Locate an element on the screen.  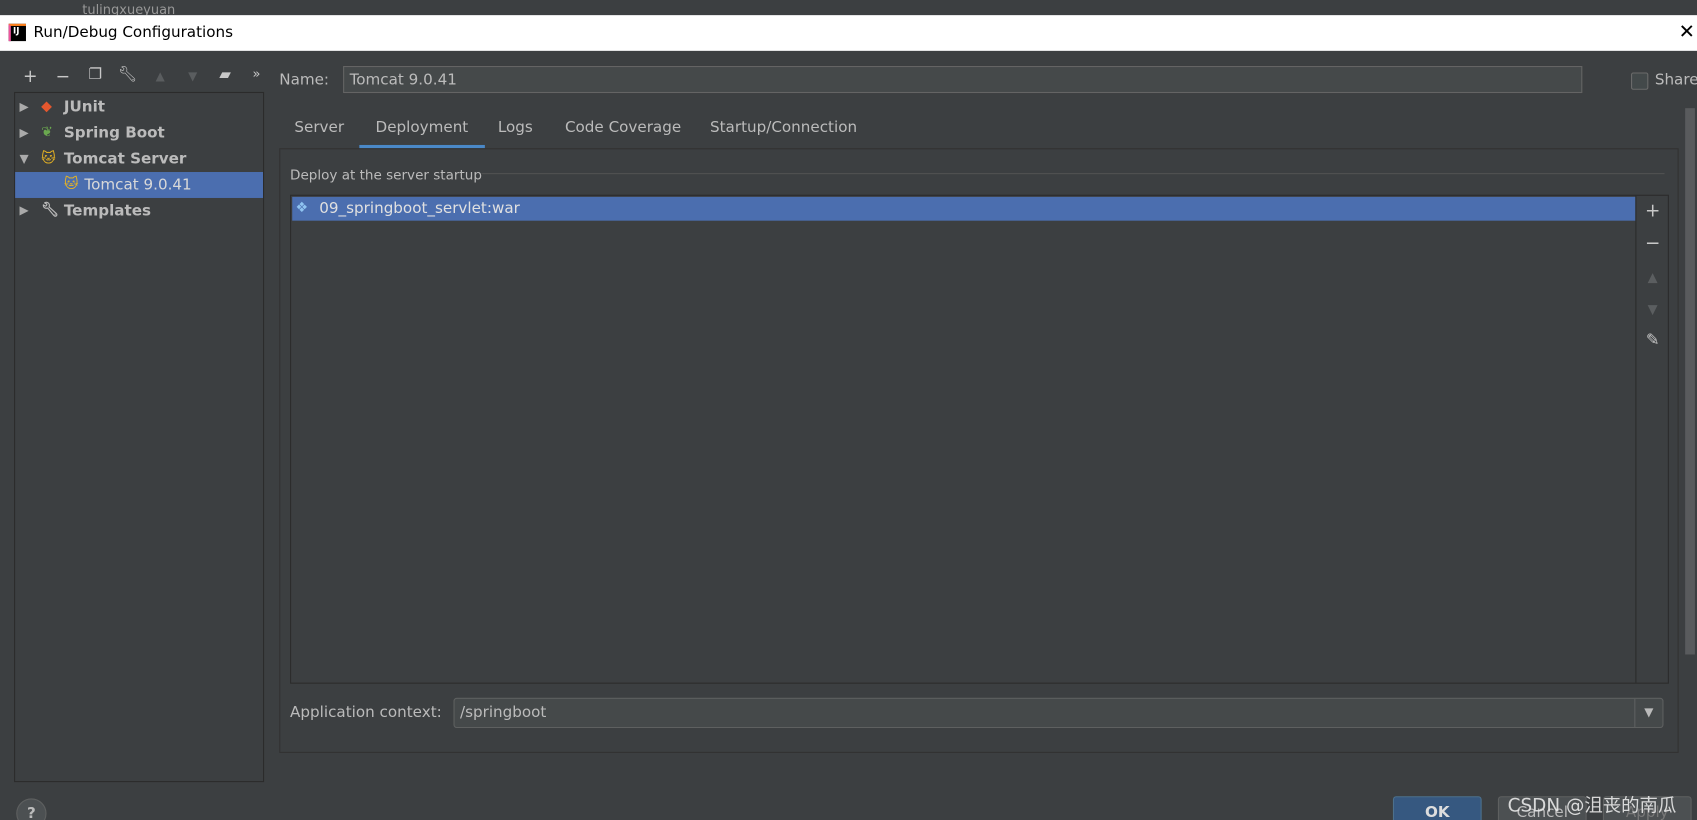
collapse-arrow-icon: ▼ is located at coordinates (23, 159).